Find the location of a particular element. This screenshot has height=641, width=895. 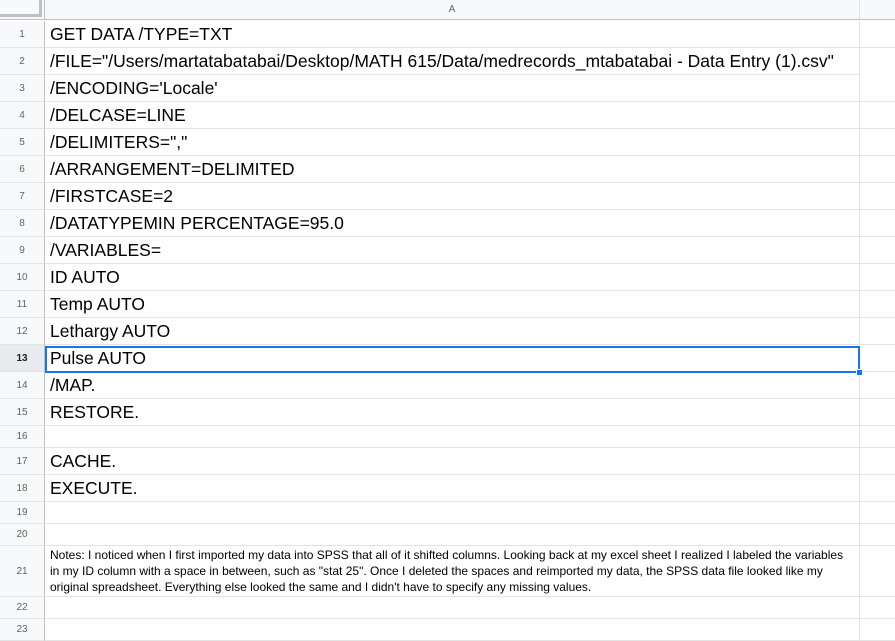

row: 9 /VARIABLES= is located at coordinates (447, 250).